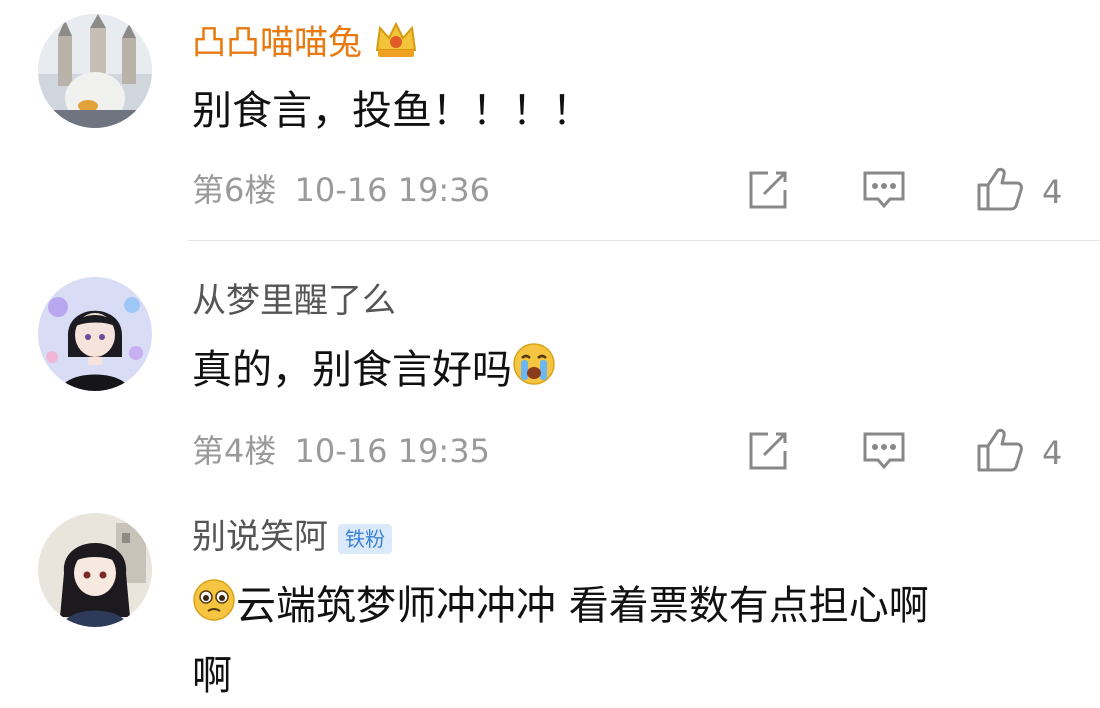 The height and width of the screenshot is (708, 1100). Describe the element at coordinates (365, 538) in the screenshot. I see `fan-badge: 铁粉` at that location.